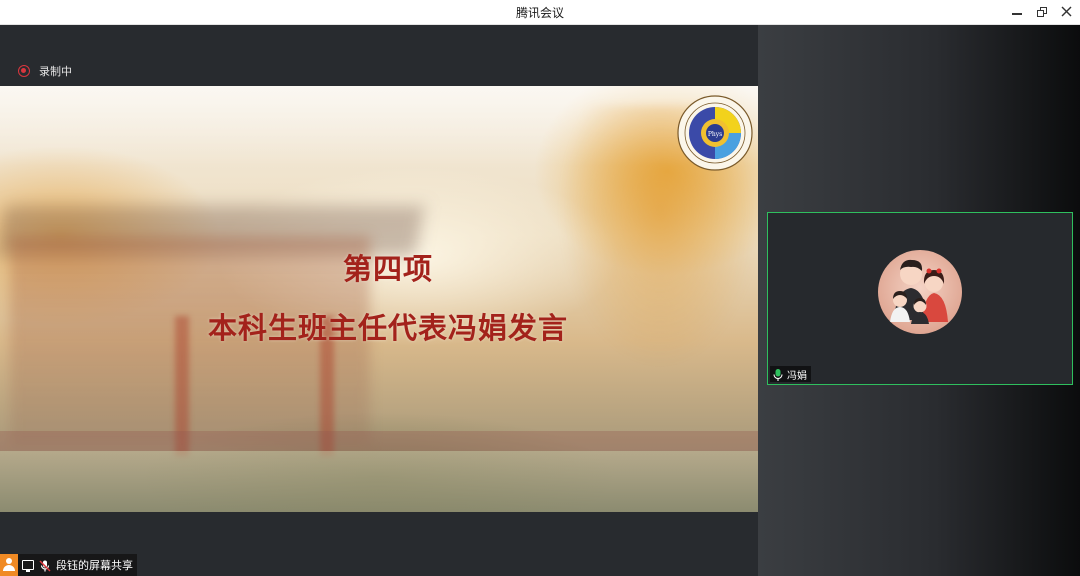  I want to click on window-title: 腾讯会议, so click(539, 13).